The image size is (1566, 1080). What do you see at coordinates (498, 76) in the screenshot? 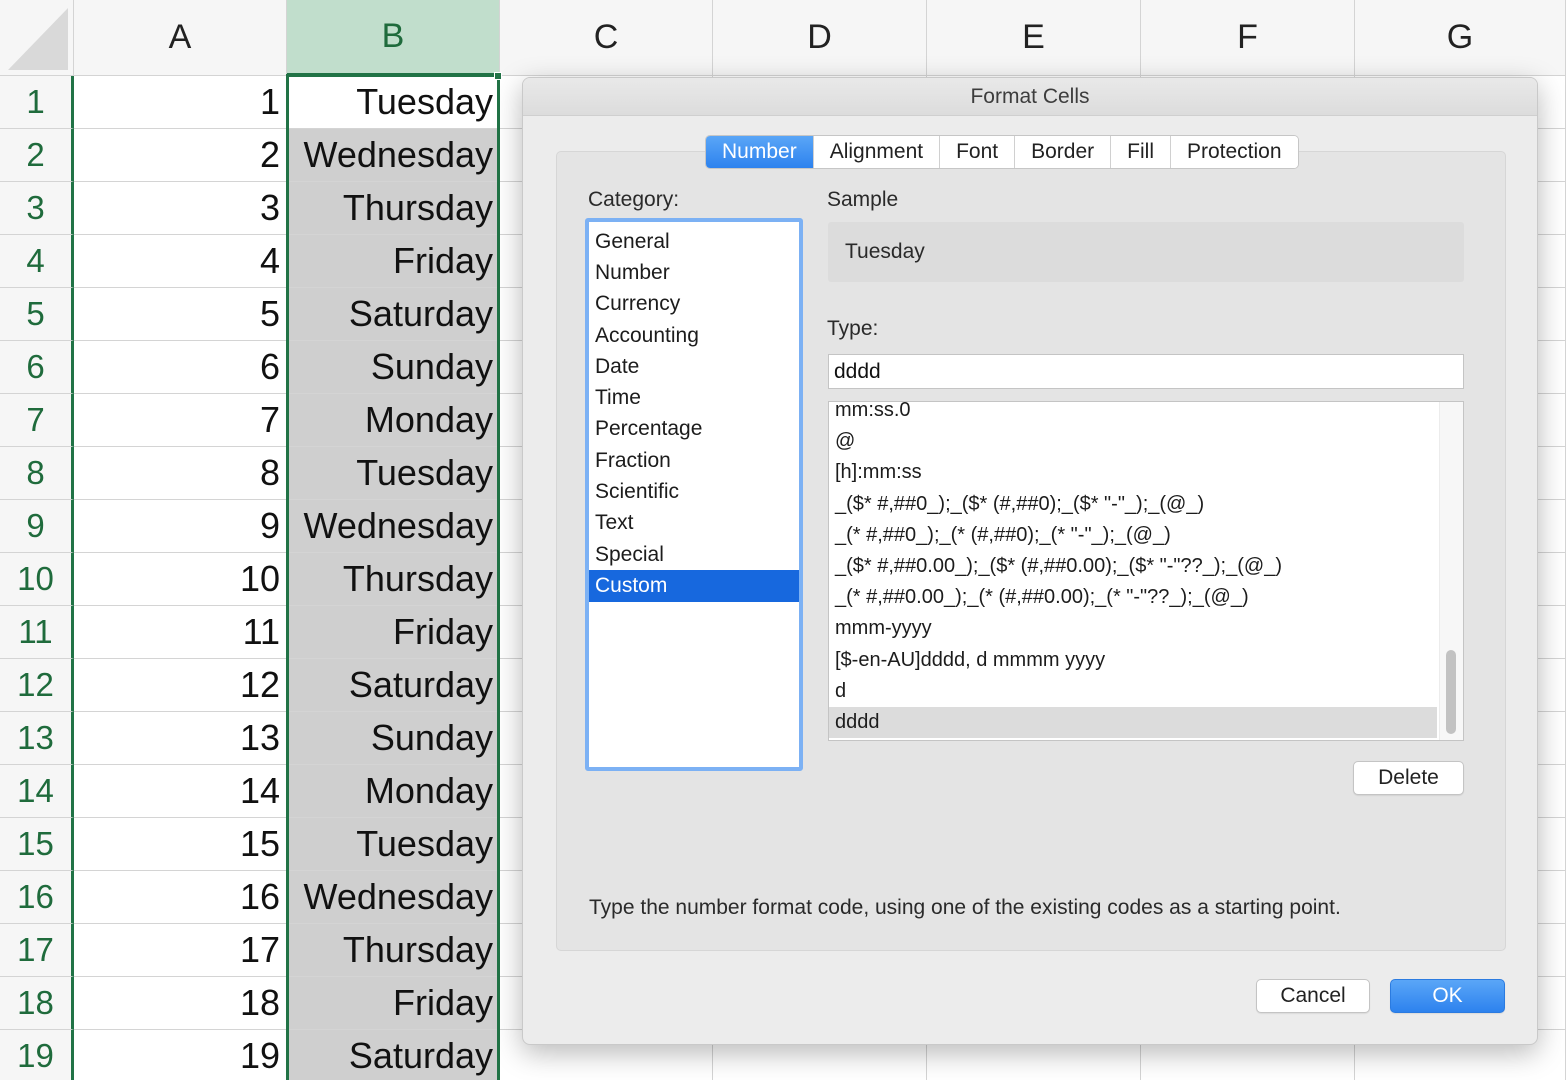
I see `fill-handle` at bounding box center [498, 76].